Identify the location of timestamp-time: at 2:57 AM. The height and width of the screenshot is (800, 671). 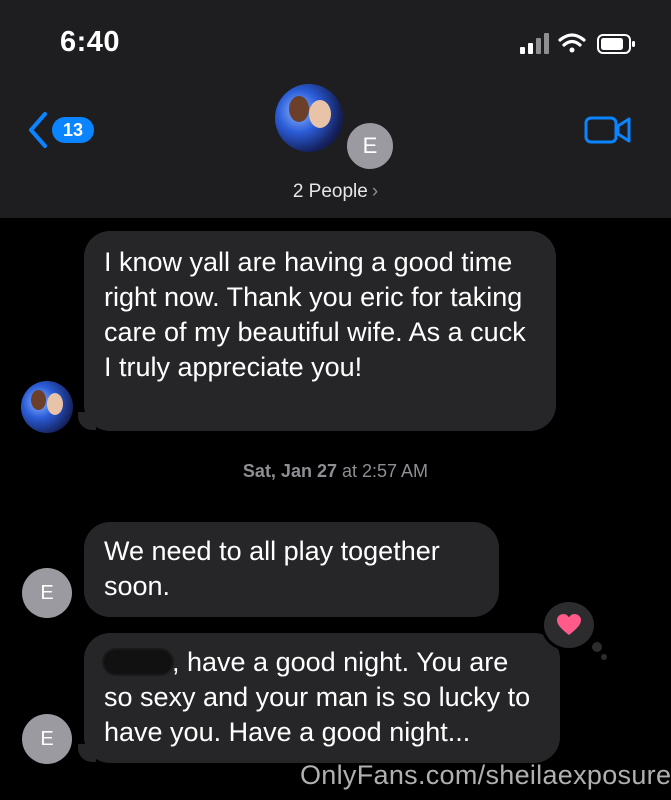
(385, 471).